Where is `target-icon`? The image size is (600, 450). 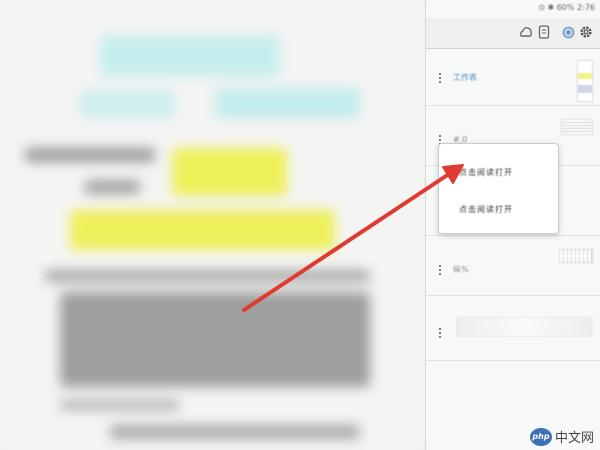
target-icon is located at coordinates (568, 32).